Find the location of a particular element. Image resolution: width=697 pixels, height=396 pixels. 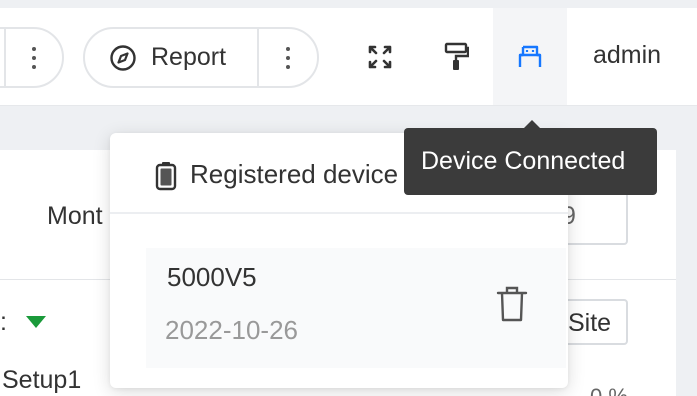

fullscreen-icon is located at coordinates (380, 57).